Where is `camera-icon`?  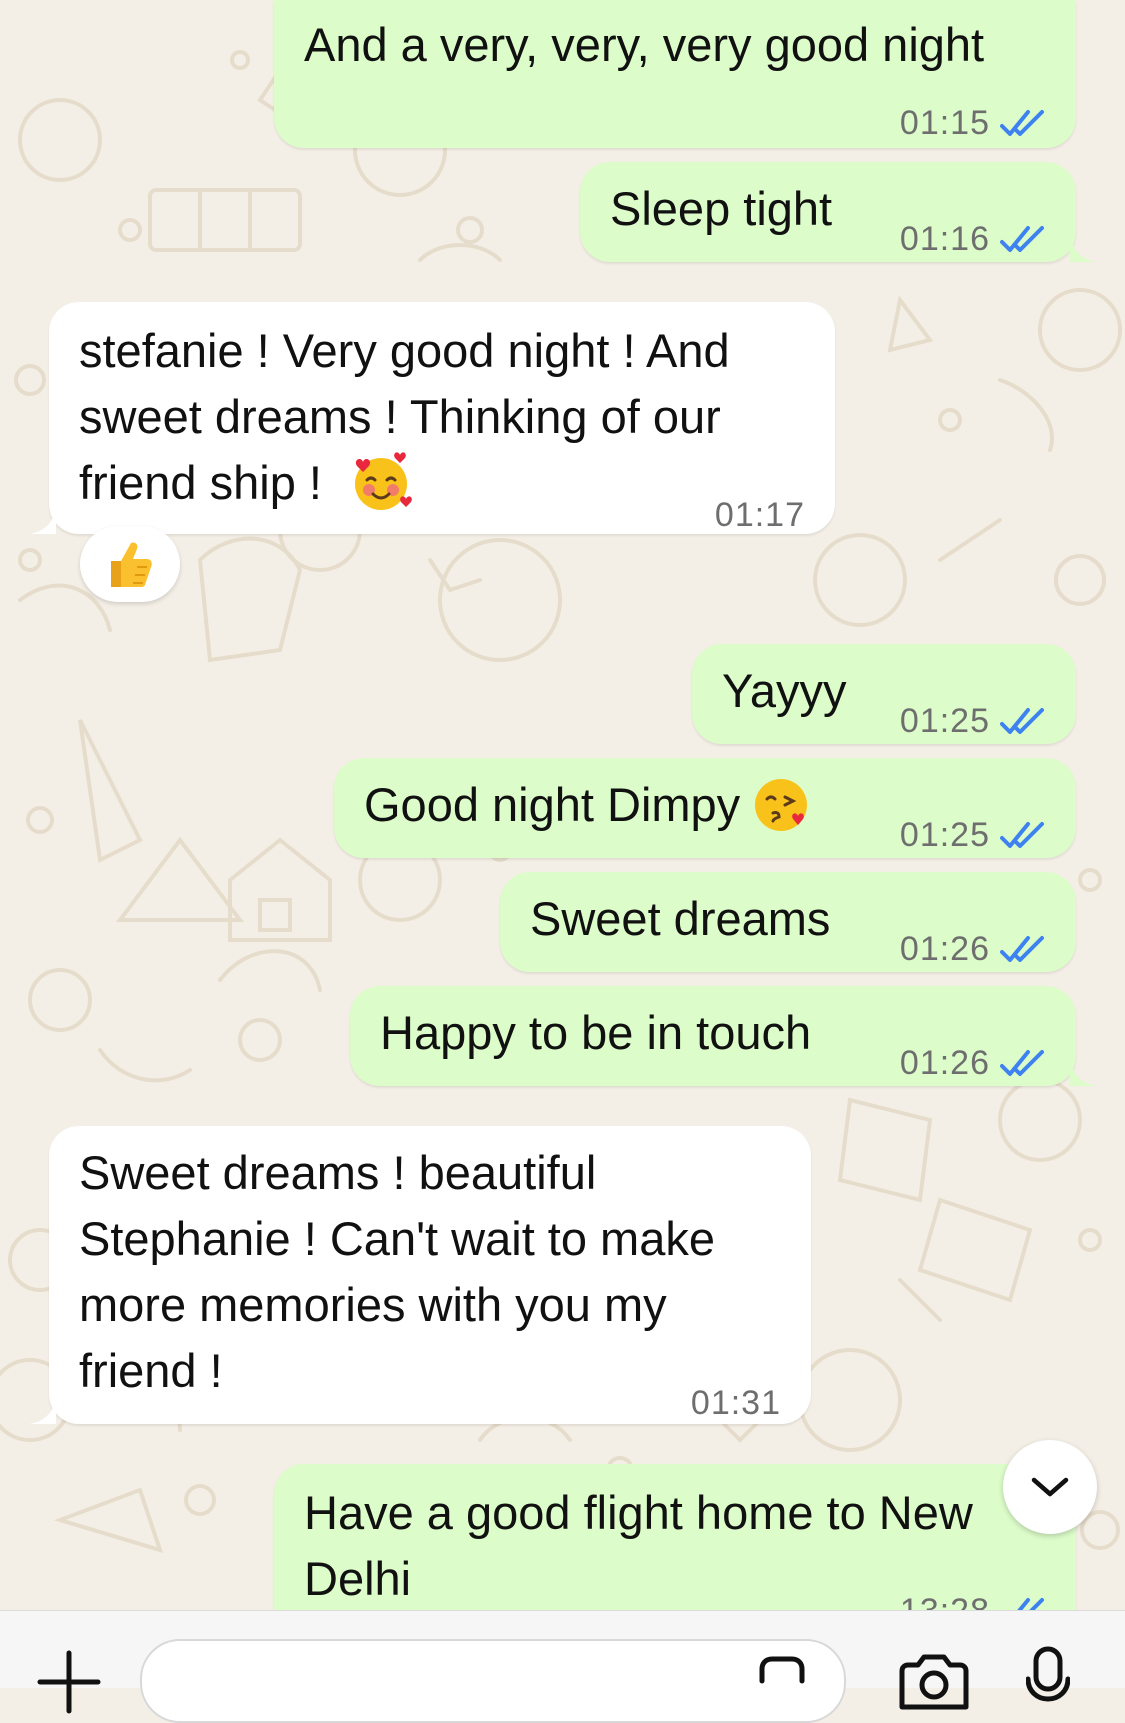 camera-icon is located at coordinates (934, 1681).